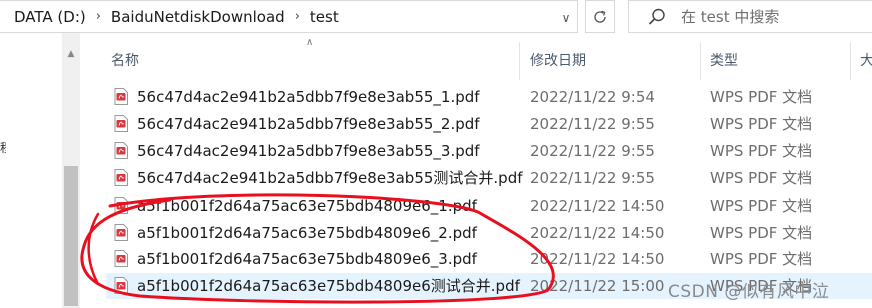 The height and width of the screenshot is (308, 872). What do you see at coordinates (307, 206) in the screenshot?
I see `file-name: a5f1b001f2d64a75ac63e75bdb4809e6_1.pdf` at bounding box center [307, 206].